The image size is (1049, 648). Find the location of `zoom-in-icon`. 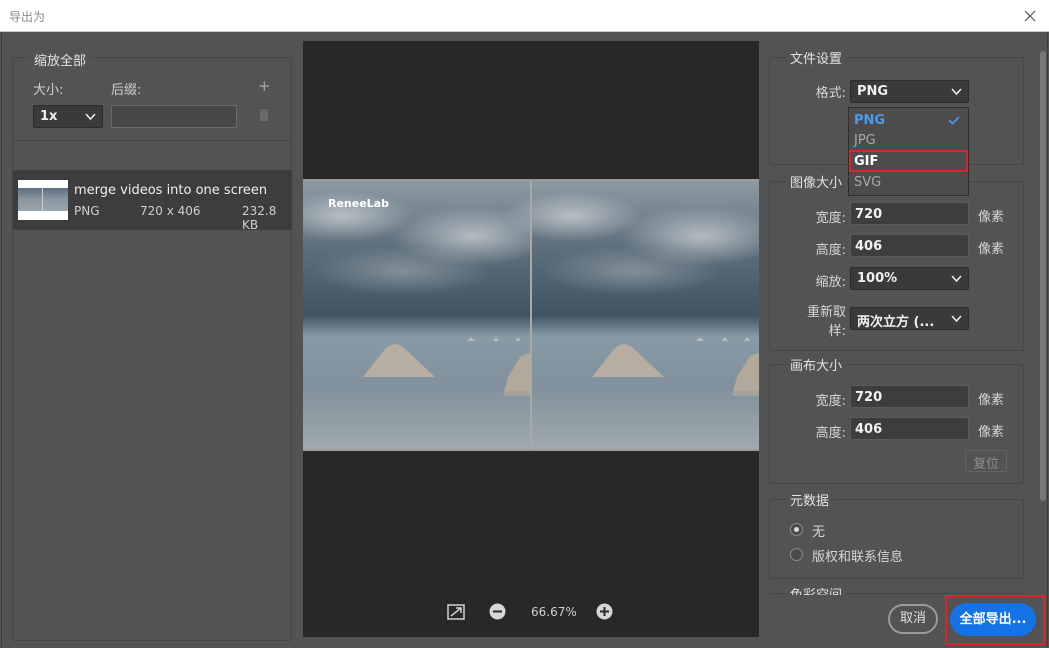

zoom-in-icon is located at coordinates (604, 611).